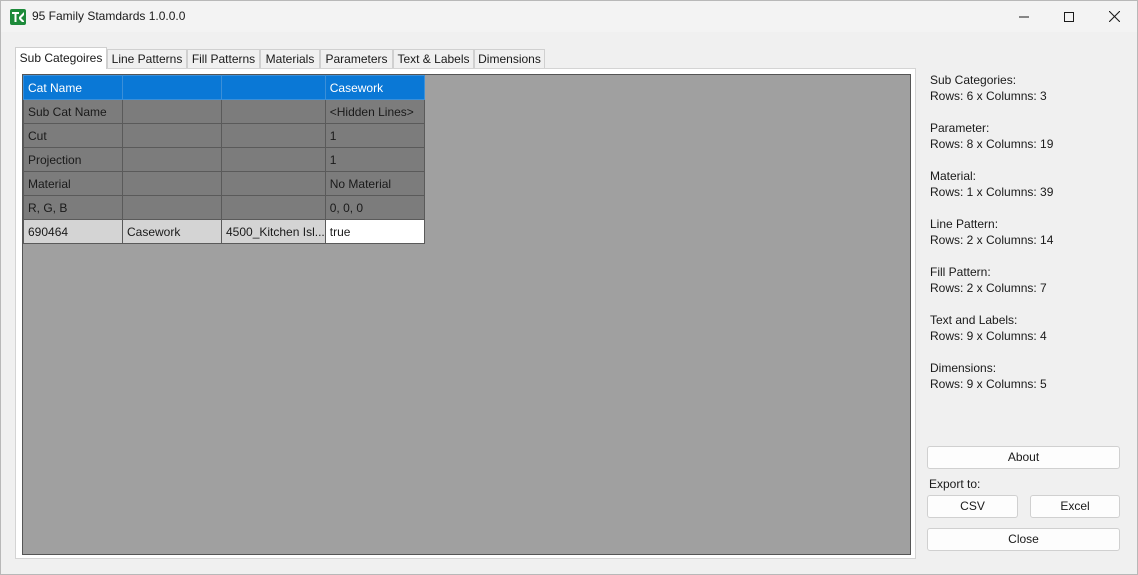 This screenshot has width=1138, height=575. I want to click on stat-label: Material:, so click(953, 176).